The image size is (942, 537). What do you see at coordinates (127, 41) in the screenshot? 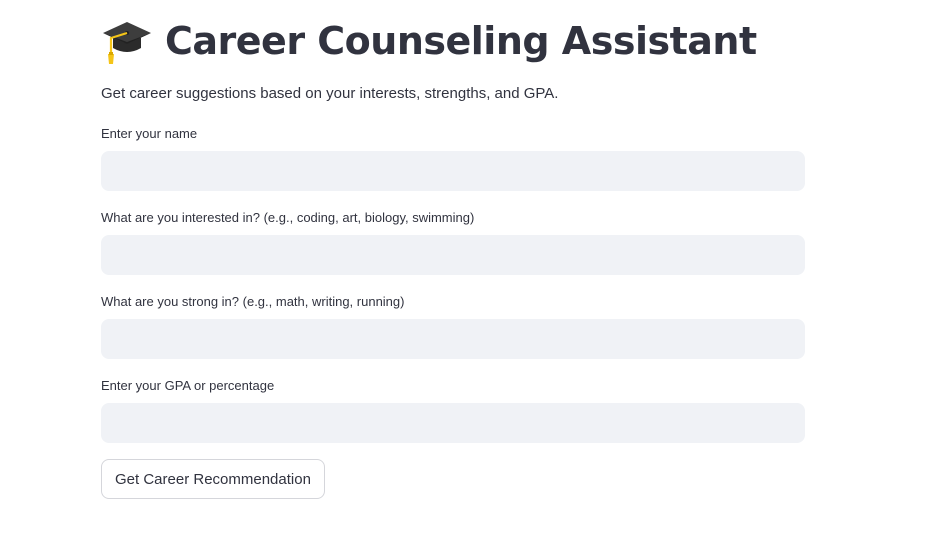
I see `graduation-cap-icon` at bounding box center [127, 41].